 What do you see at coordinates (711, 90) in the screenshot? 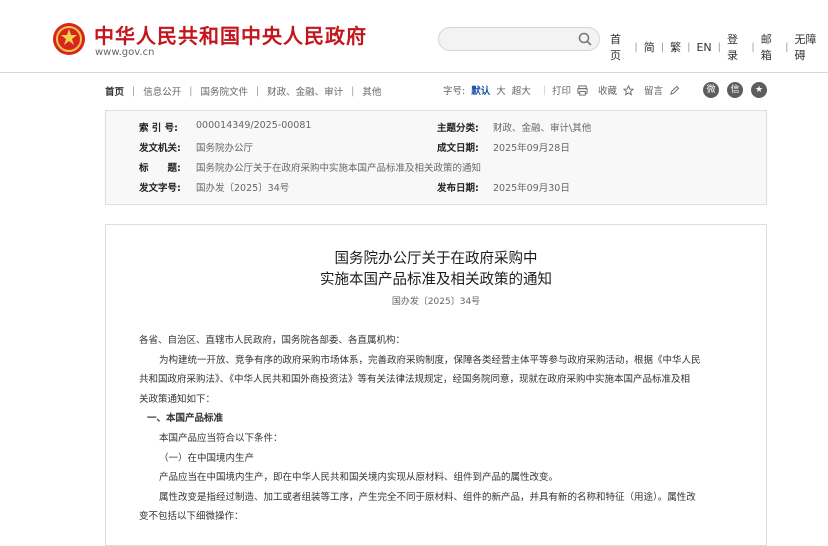
I see `weibo-icon: 微` at bounding box center [711, 90].